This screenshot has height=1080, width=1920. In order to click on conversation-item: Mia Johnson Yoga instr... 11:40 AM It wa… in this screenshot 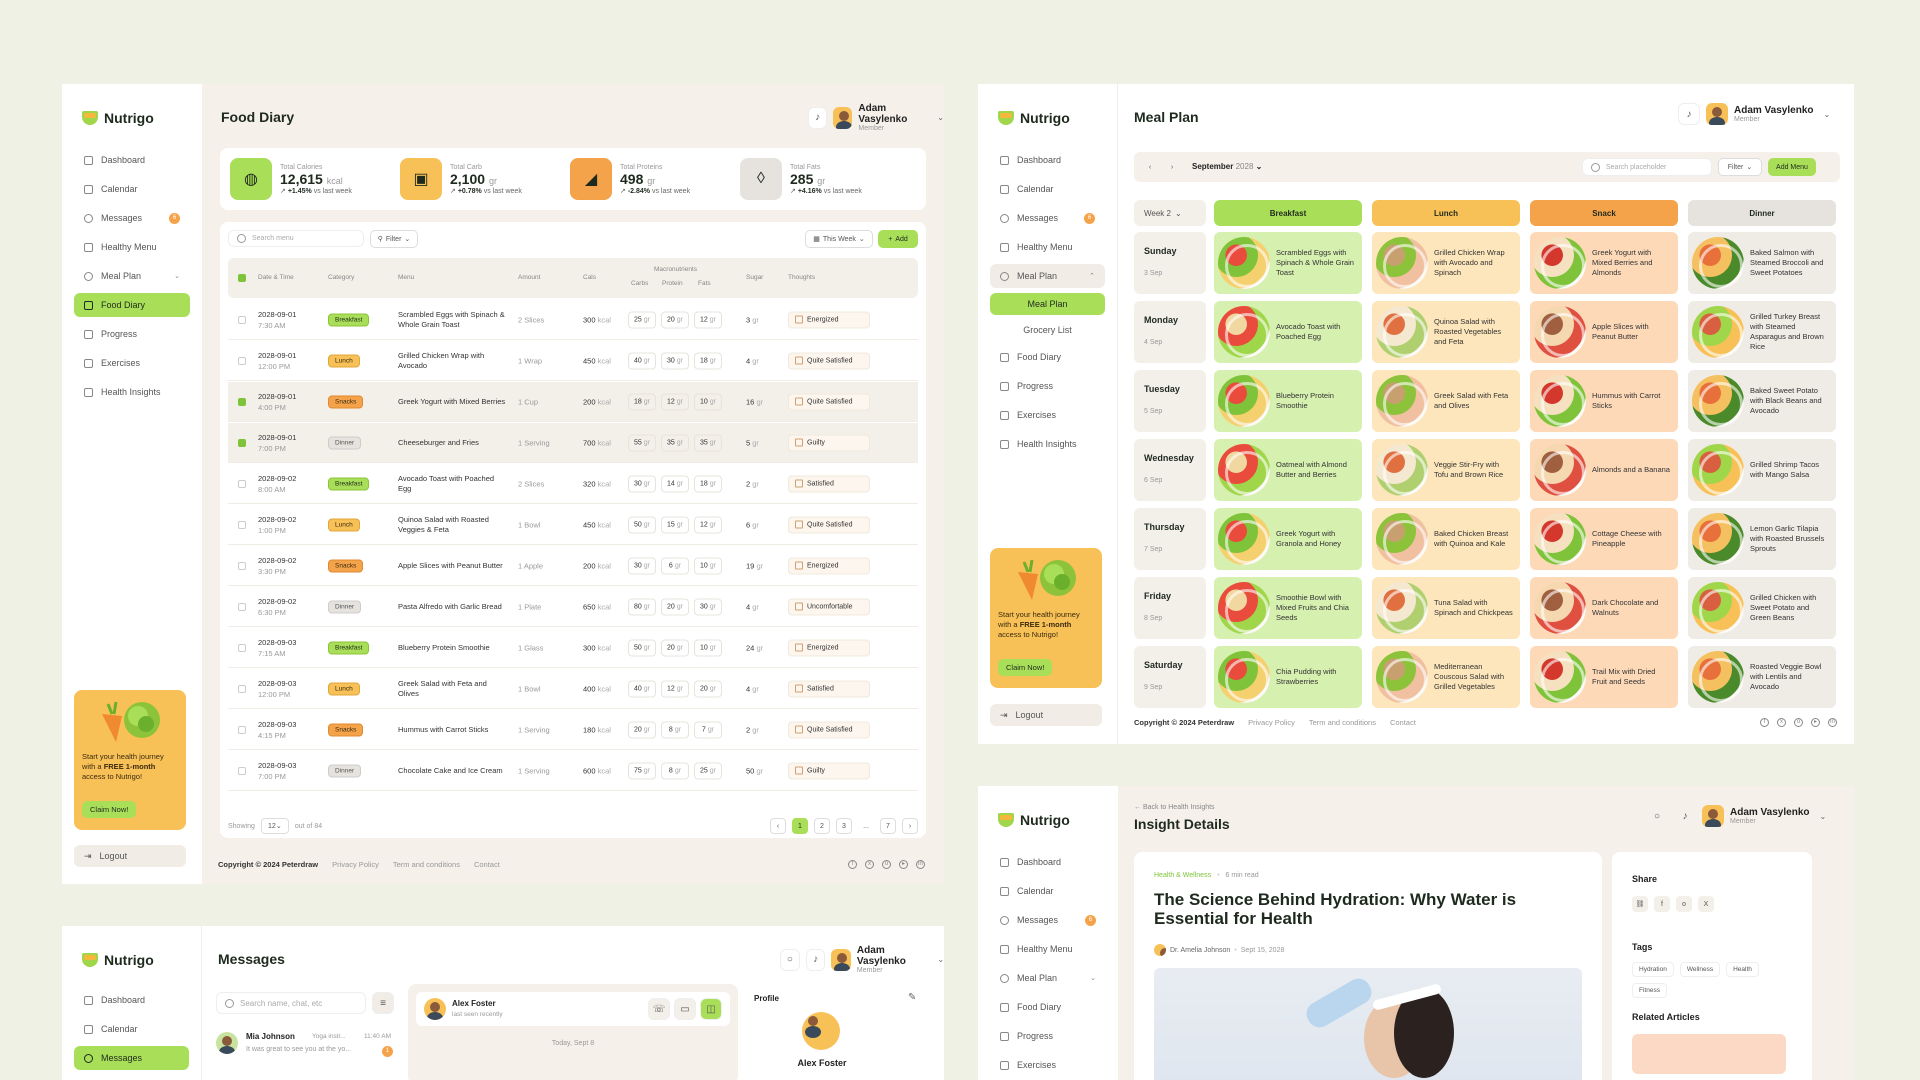, I will do `click(306, 1045)`.